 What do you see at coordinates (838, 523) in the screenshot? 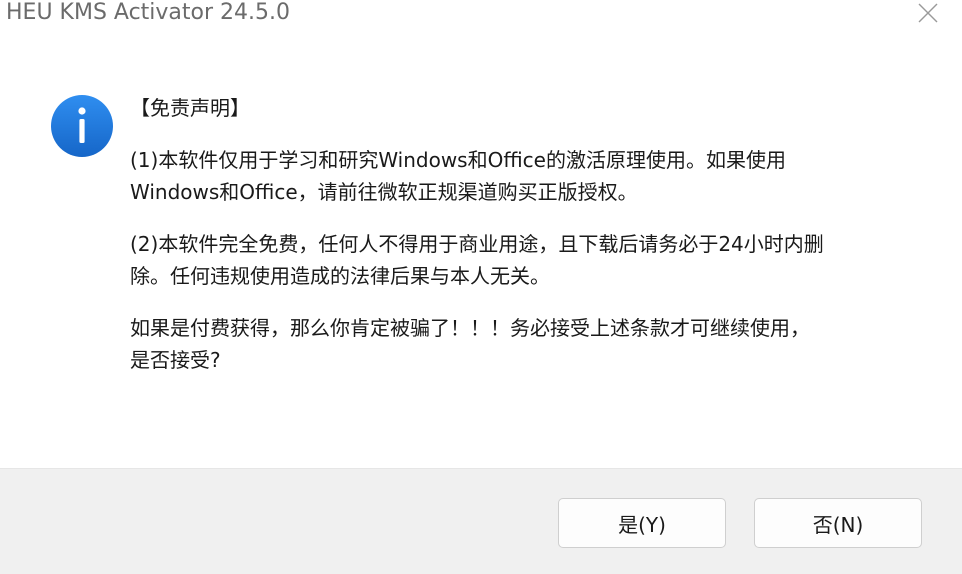
I see `no-button: 否(N)` at bounding box center [838, 523].